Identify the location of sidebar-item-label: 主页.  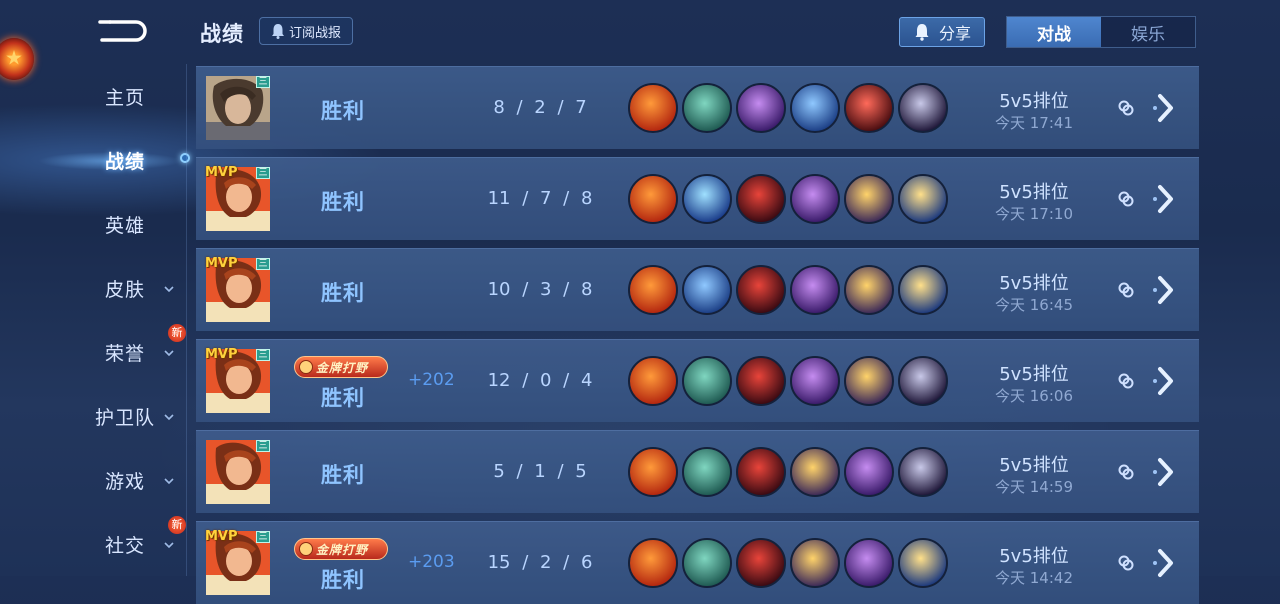
(124, 97).